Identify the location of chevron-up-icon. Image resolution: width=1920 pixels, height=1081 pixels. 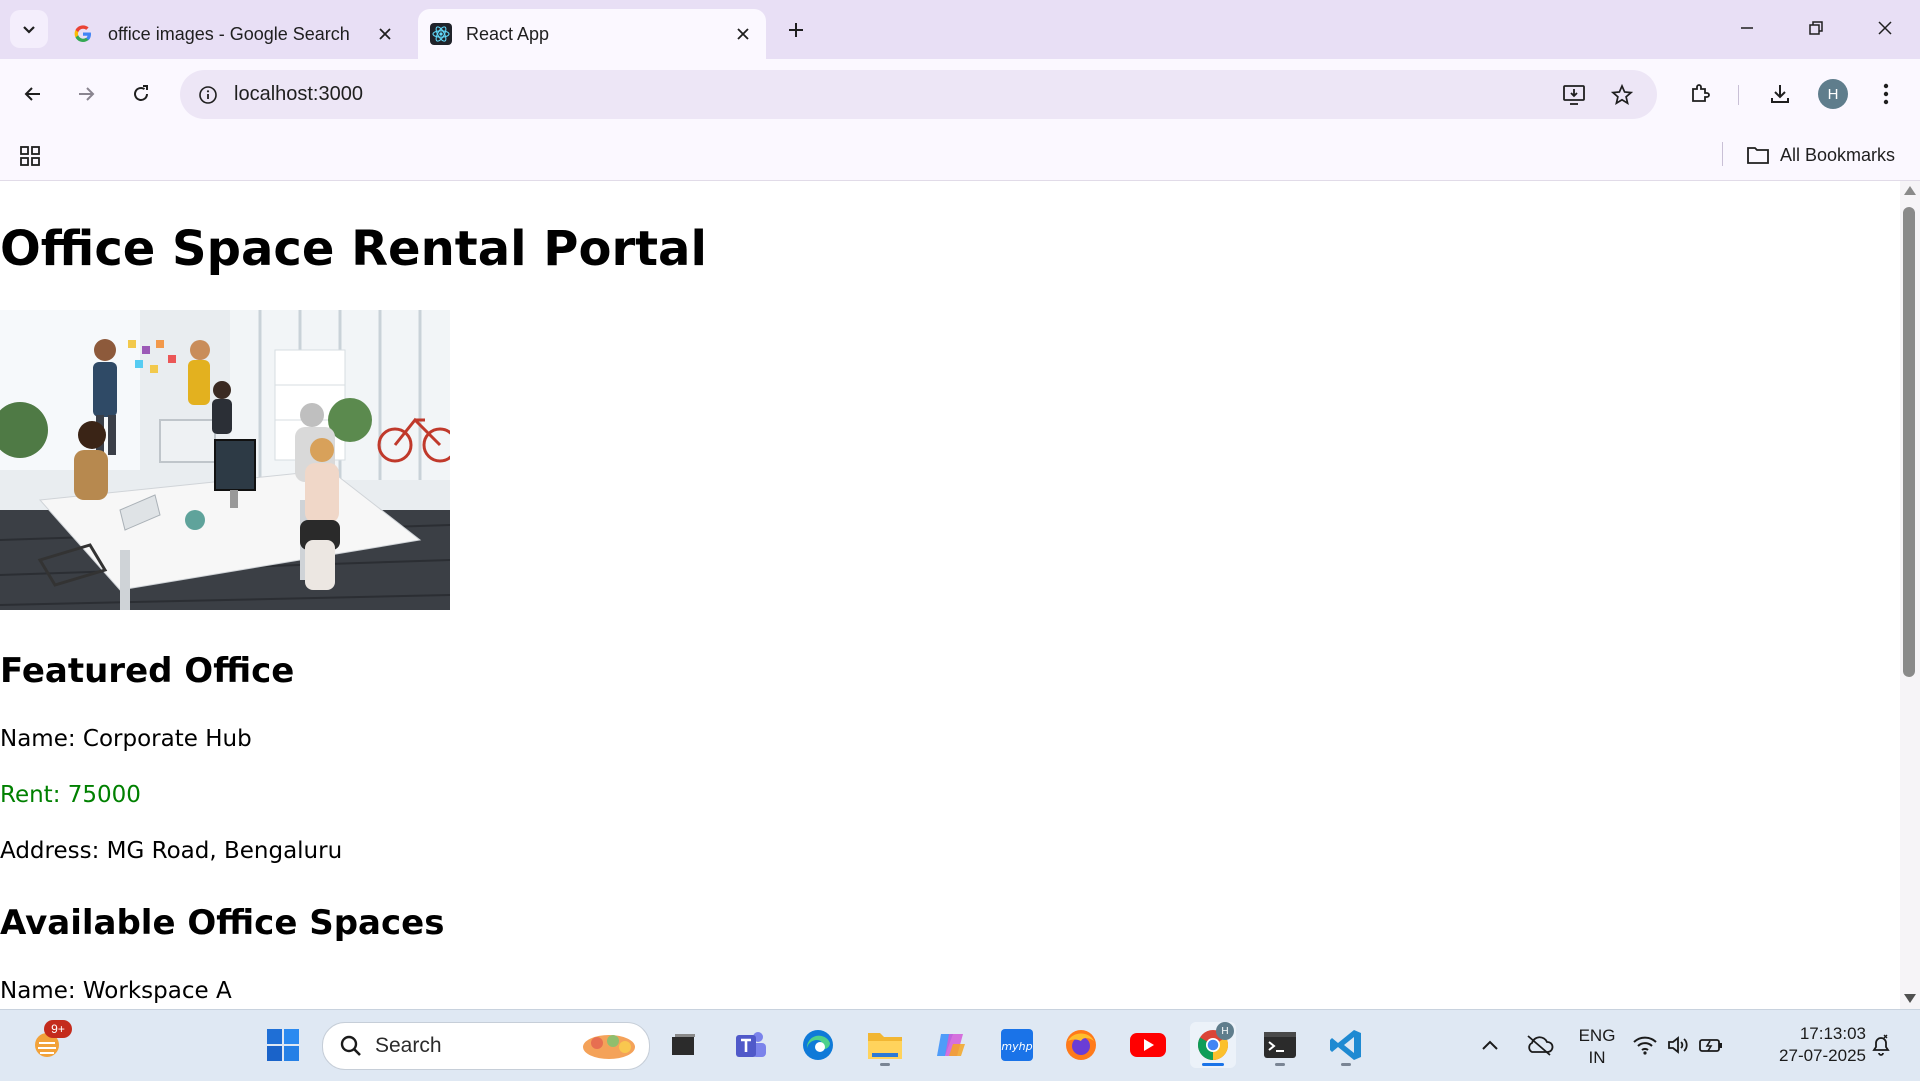
(1490, 1045).